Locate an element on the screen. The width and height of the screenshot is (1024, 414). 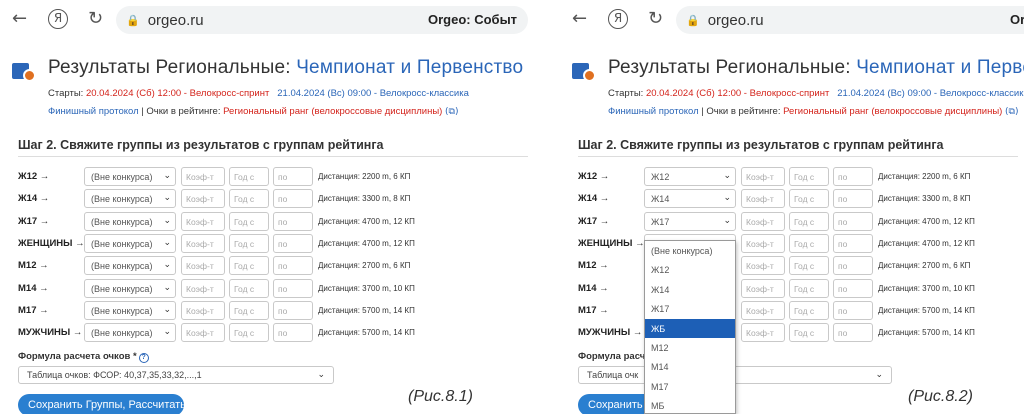
help-icon: ? is located at coordinates (143, 358).